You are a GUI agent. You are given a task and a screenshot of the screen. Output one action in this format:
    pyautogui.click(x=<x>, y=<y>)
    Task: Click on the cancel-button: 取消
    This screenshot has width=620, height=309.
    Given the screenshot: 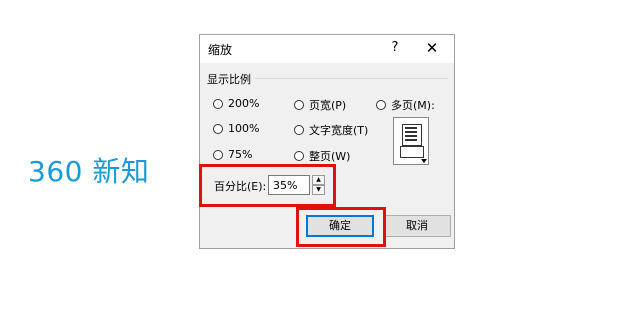 What is the action you would take?
    pyautogui.click(x=417, y=226)
    